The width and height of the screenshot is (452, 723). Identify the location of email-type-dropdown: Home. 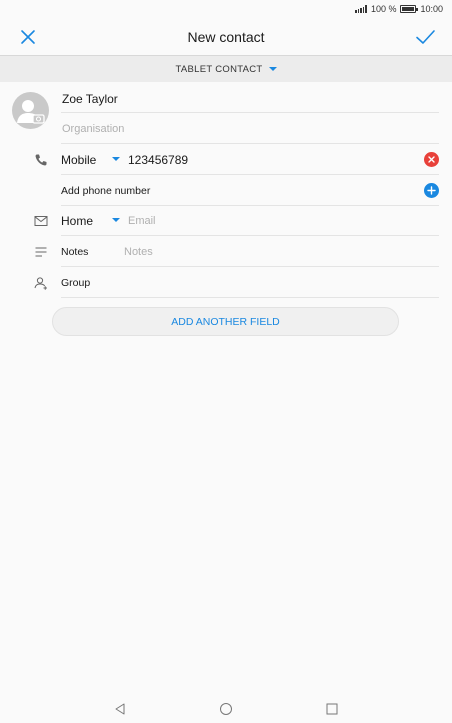
(92, 220).